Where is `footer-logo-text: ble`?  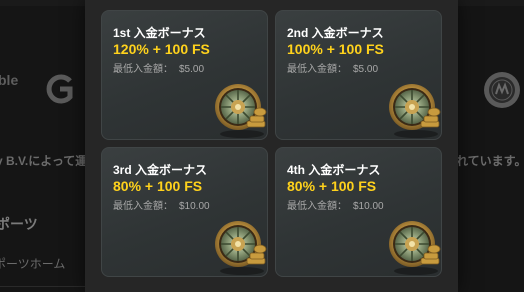 footer-logo-text: ble is located at coordinates (9, 80).